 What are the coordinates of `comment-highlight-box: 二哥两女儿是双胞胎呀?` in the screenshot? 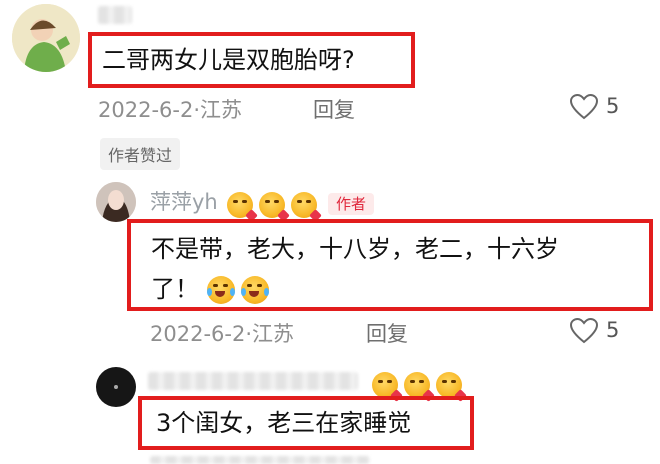 It's located at (251, 60).